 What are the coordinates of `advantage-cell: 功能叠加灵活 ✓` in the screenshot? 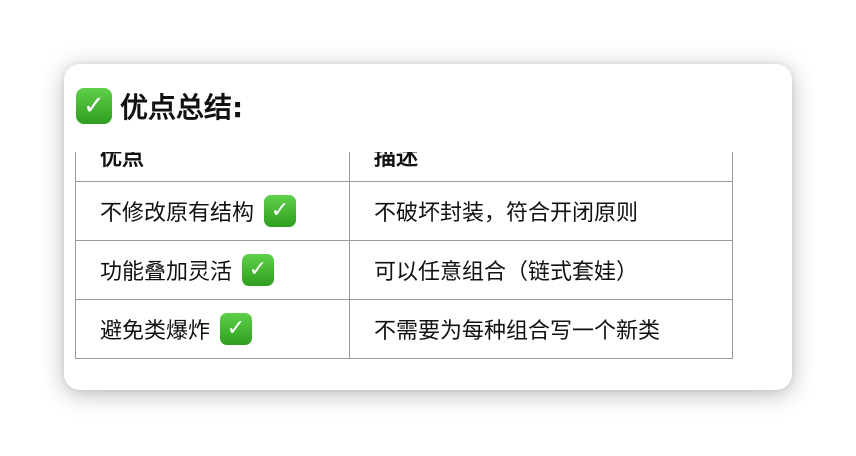 It's located at (212, 270).